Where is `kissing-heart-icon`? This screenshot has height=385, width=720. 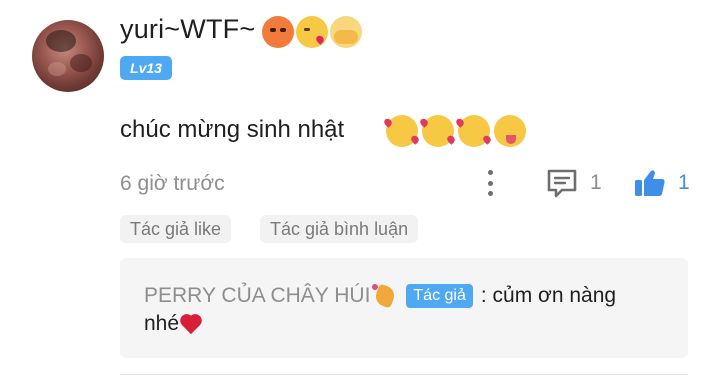
kissing-heart-icon is located at coordinates (312, 32).